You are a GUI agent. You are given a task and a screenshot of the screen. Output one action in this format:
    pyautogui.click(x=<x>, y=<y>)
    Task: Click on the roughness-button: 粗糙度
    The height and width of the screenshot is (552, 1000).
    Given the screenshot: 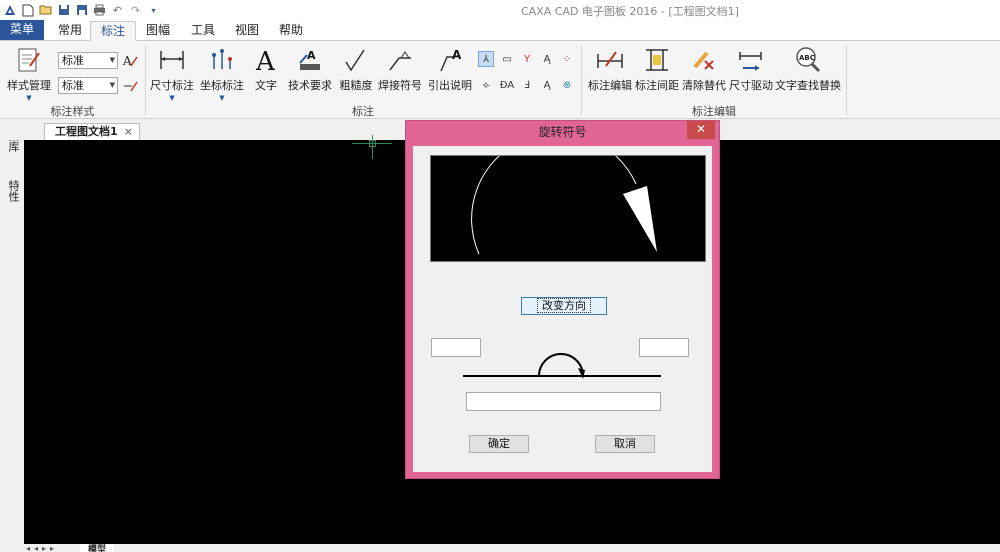 What is the action you would take?
    pyautogui.click(x=356, y=69)
    